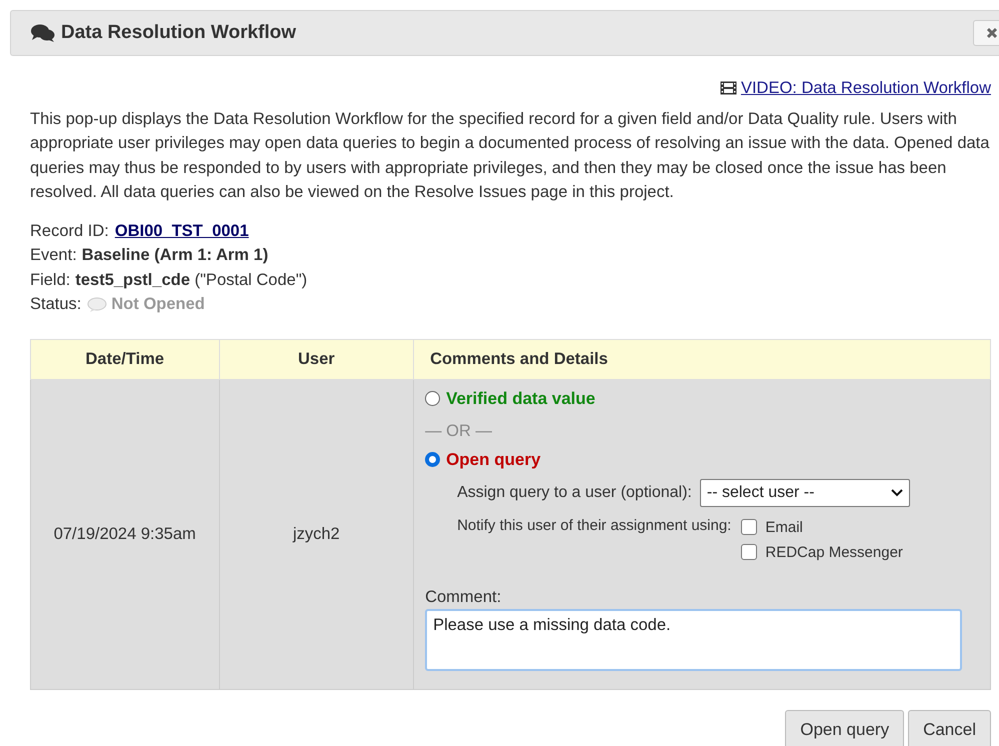 The height and width of the screenshot is (746, 999). What do you see at coordinates (949, 728) in the screenshot?
I see `dialog-button: Cancel` at bounding box center [949, 728].